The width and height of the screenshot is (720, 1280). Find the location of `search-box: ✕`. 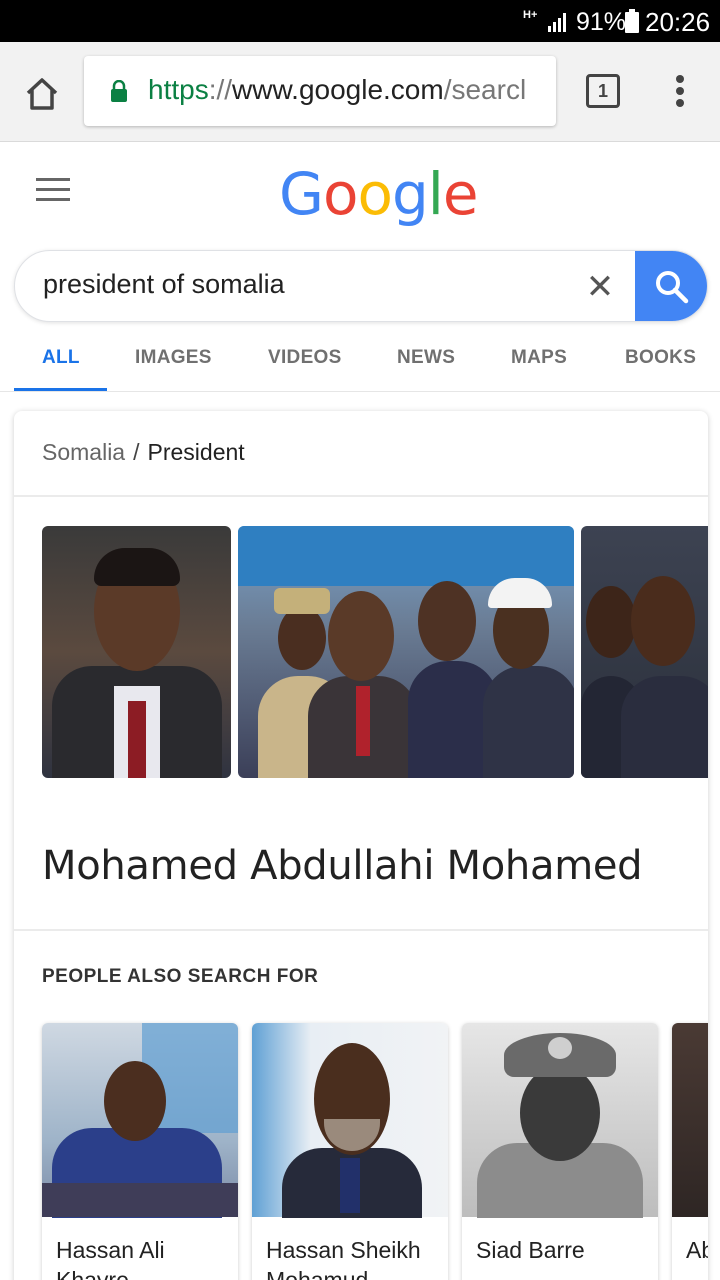

search-box: ✕ is located at coordinates (361, 286).